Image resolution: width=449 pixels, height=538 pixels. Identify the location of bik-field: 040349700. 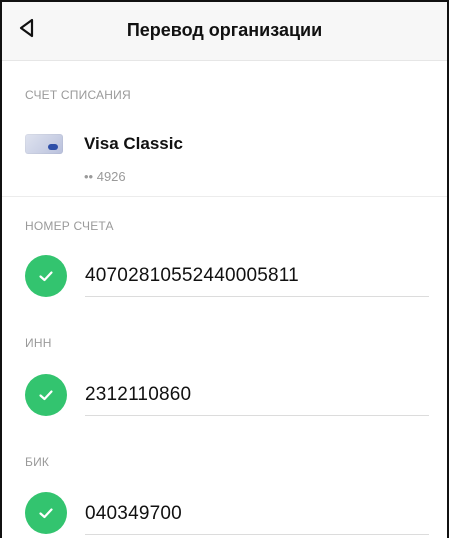
(133, 514).